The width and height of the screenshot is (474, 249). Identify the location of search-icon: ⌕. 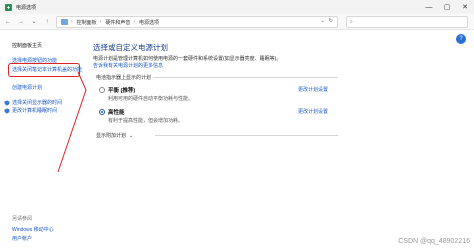
(351, 22).